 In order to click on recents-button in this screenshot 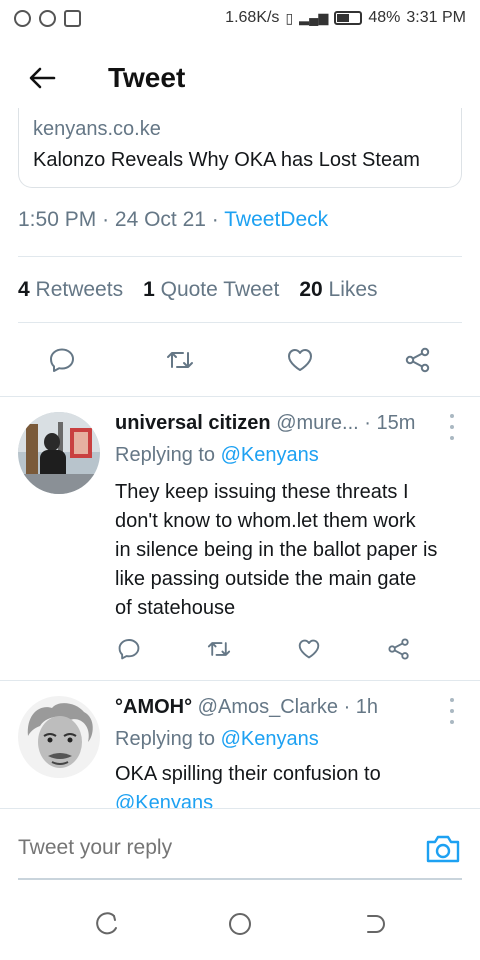, I will do `click(108, 924)`.